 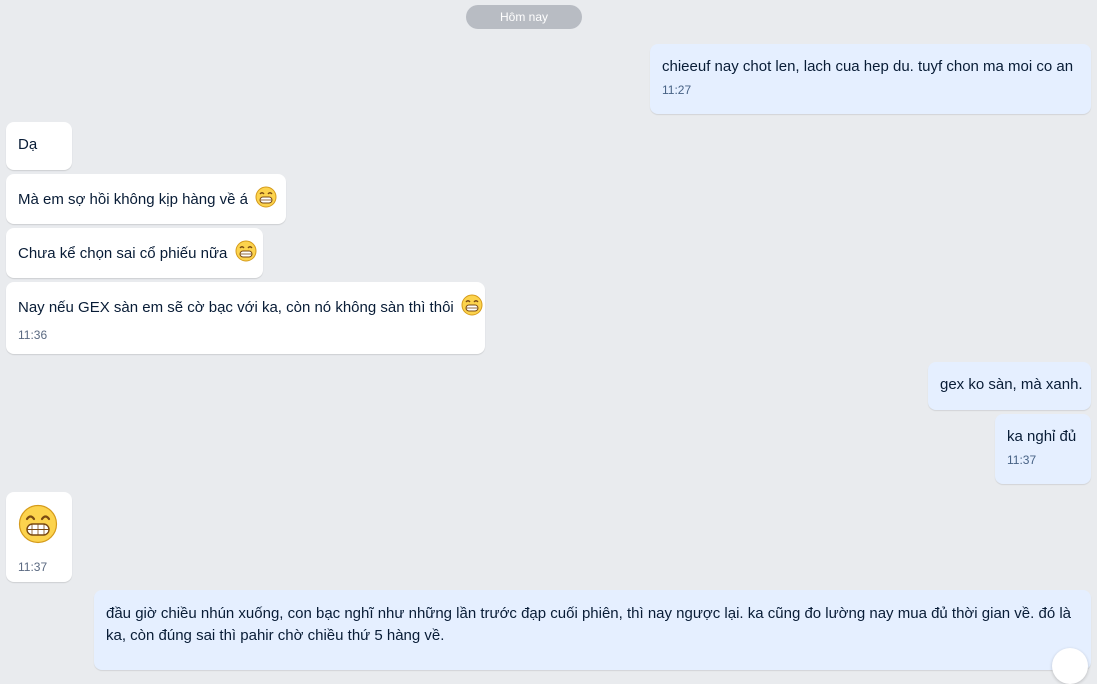 What do you see at coordinates (524, 17) in the screenshot?
I see `date-separator: Hôm nay` at bounding box center [524, 17].